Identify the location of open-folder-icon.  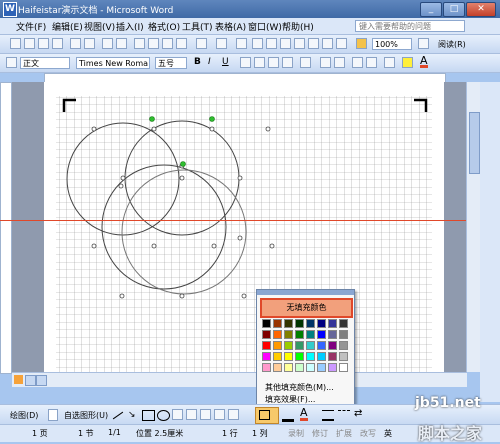
(29, 43).